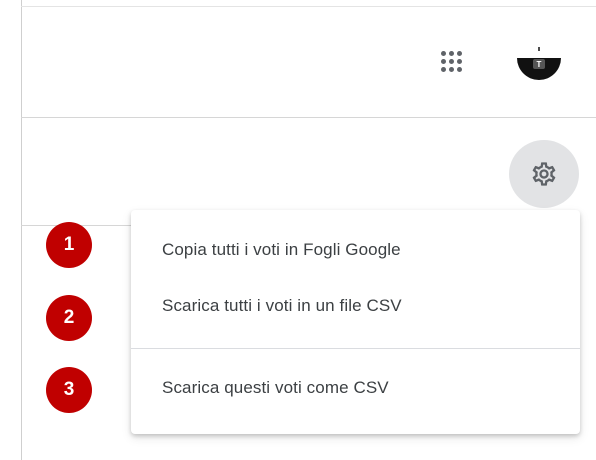 The height and width of the screenshot is (460, 596). Describe the element at coordinates (69, 390) in the screenshot. I see `callout-badge-3: 3` at that location.